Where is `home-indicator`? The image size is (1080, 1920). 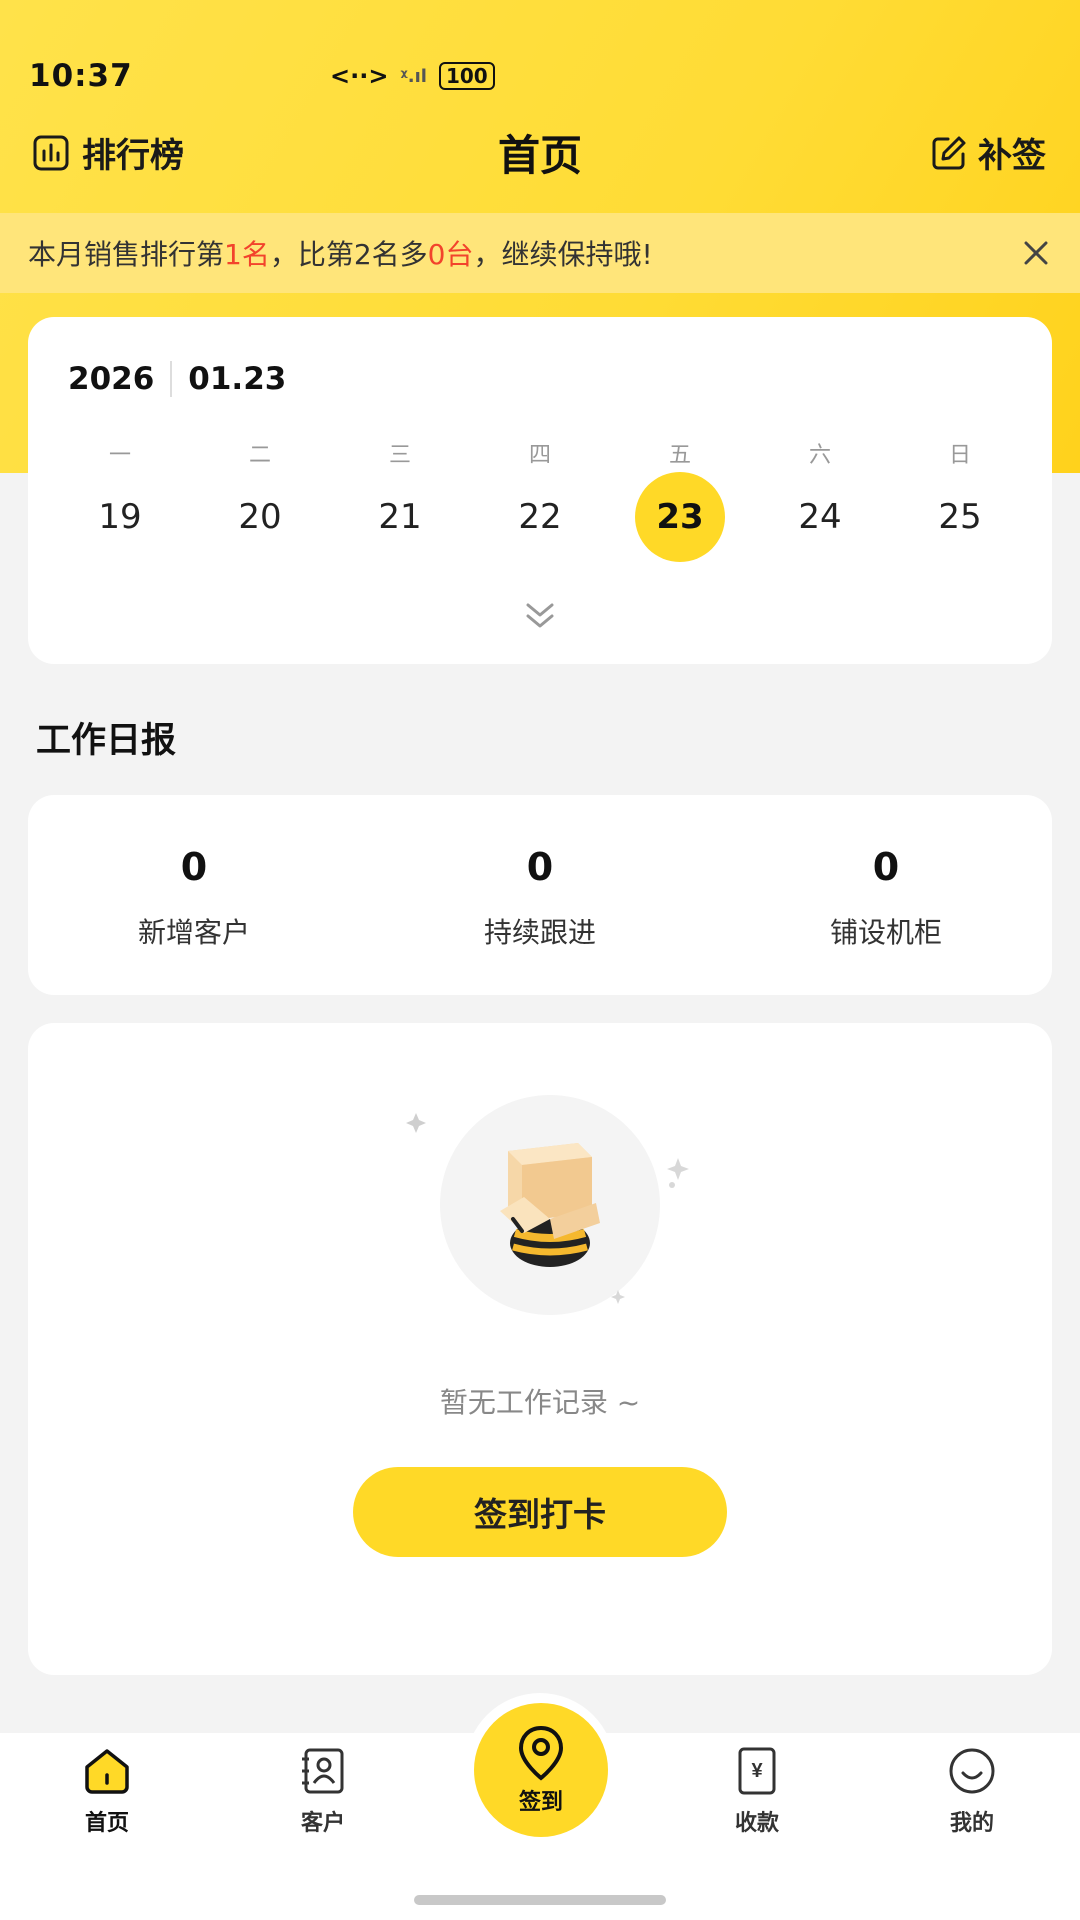 home-indicator is located at coordinates (540, 1900).